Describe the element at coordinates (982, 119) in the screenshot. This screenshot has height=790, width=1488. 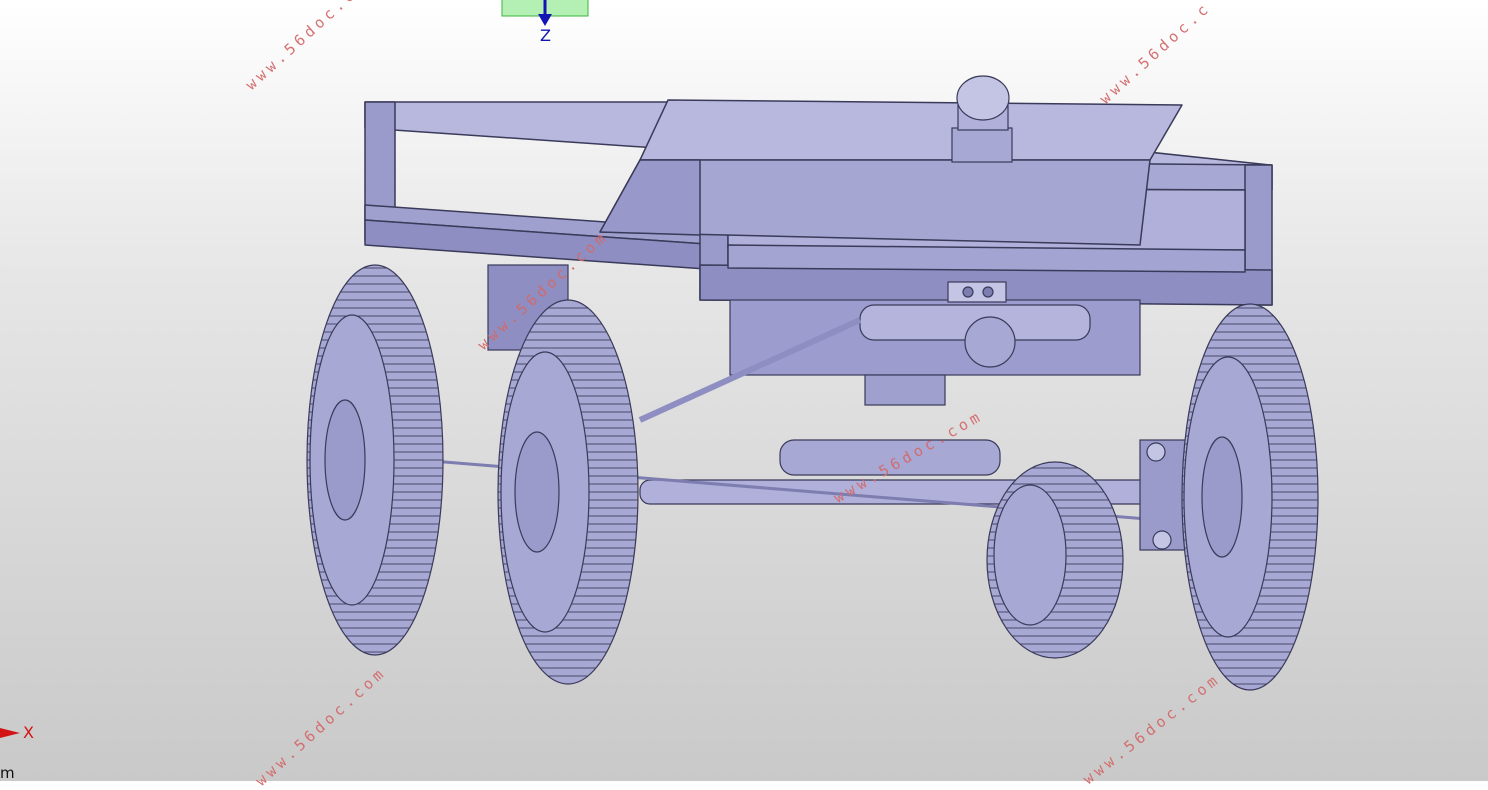
I see `top-dome` at that location.